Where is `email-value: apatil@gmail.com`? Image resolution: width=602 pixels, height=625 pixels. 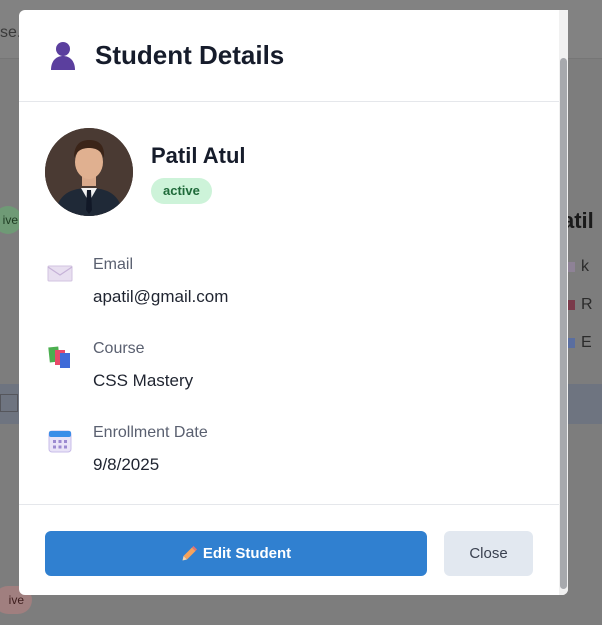
email-value: apatil@gmail.com is located at coordinates (161, 296).